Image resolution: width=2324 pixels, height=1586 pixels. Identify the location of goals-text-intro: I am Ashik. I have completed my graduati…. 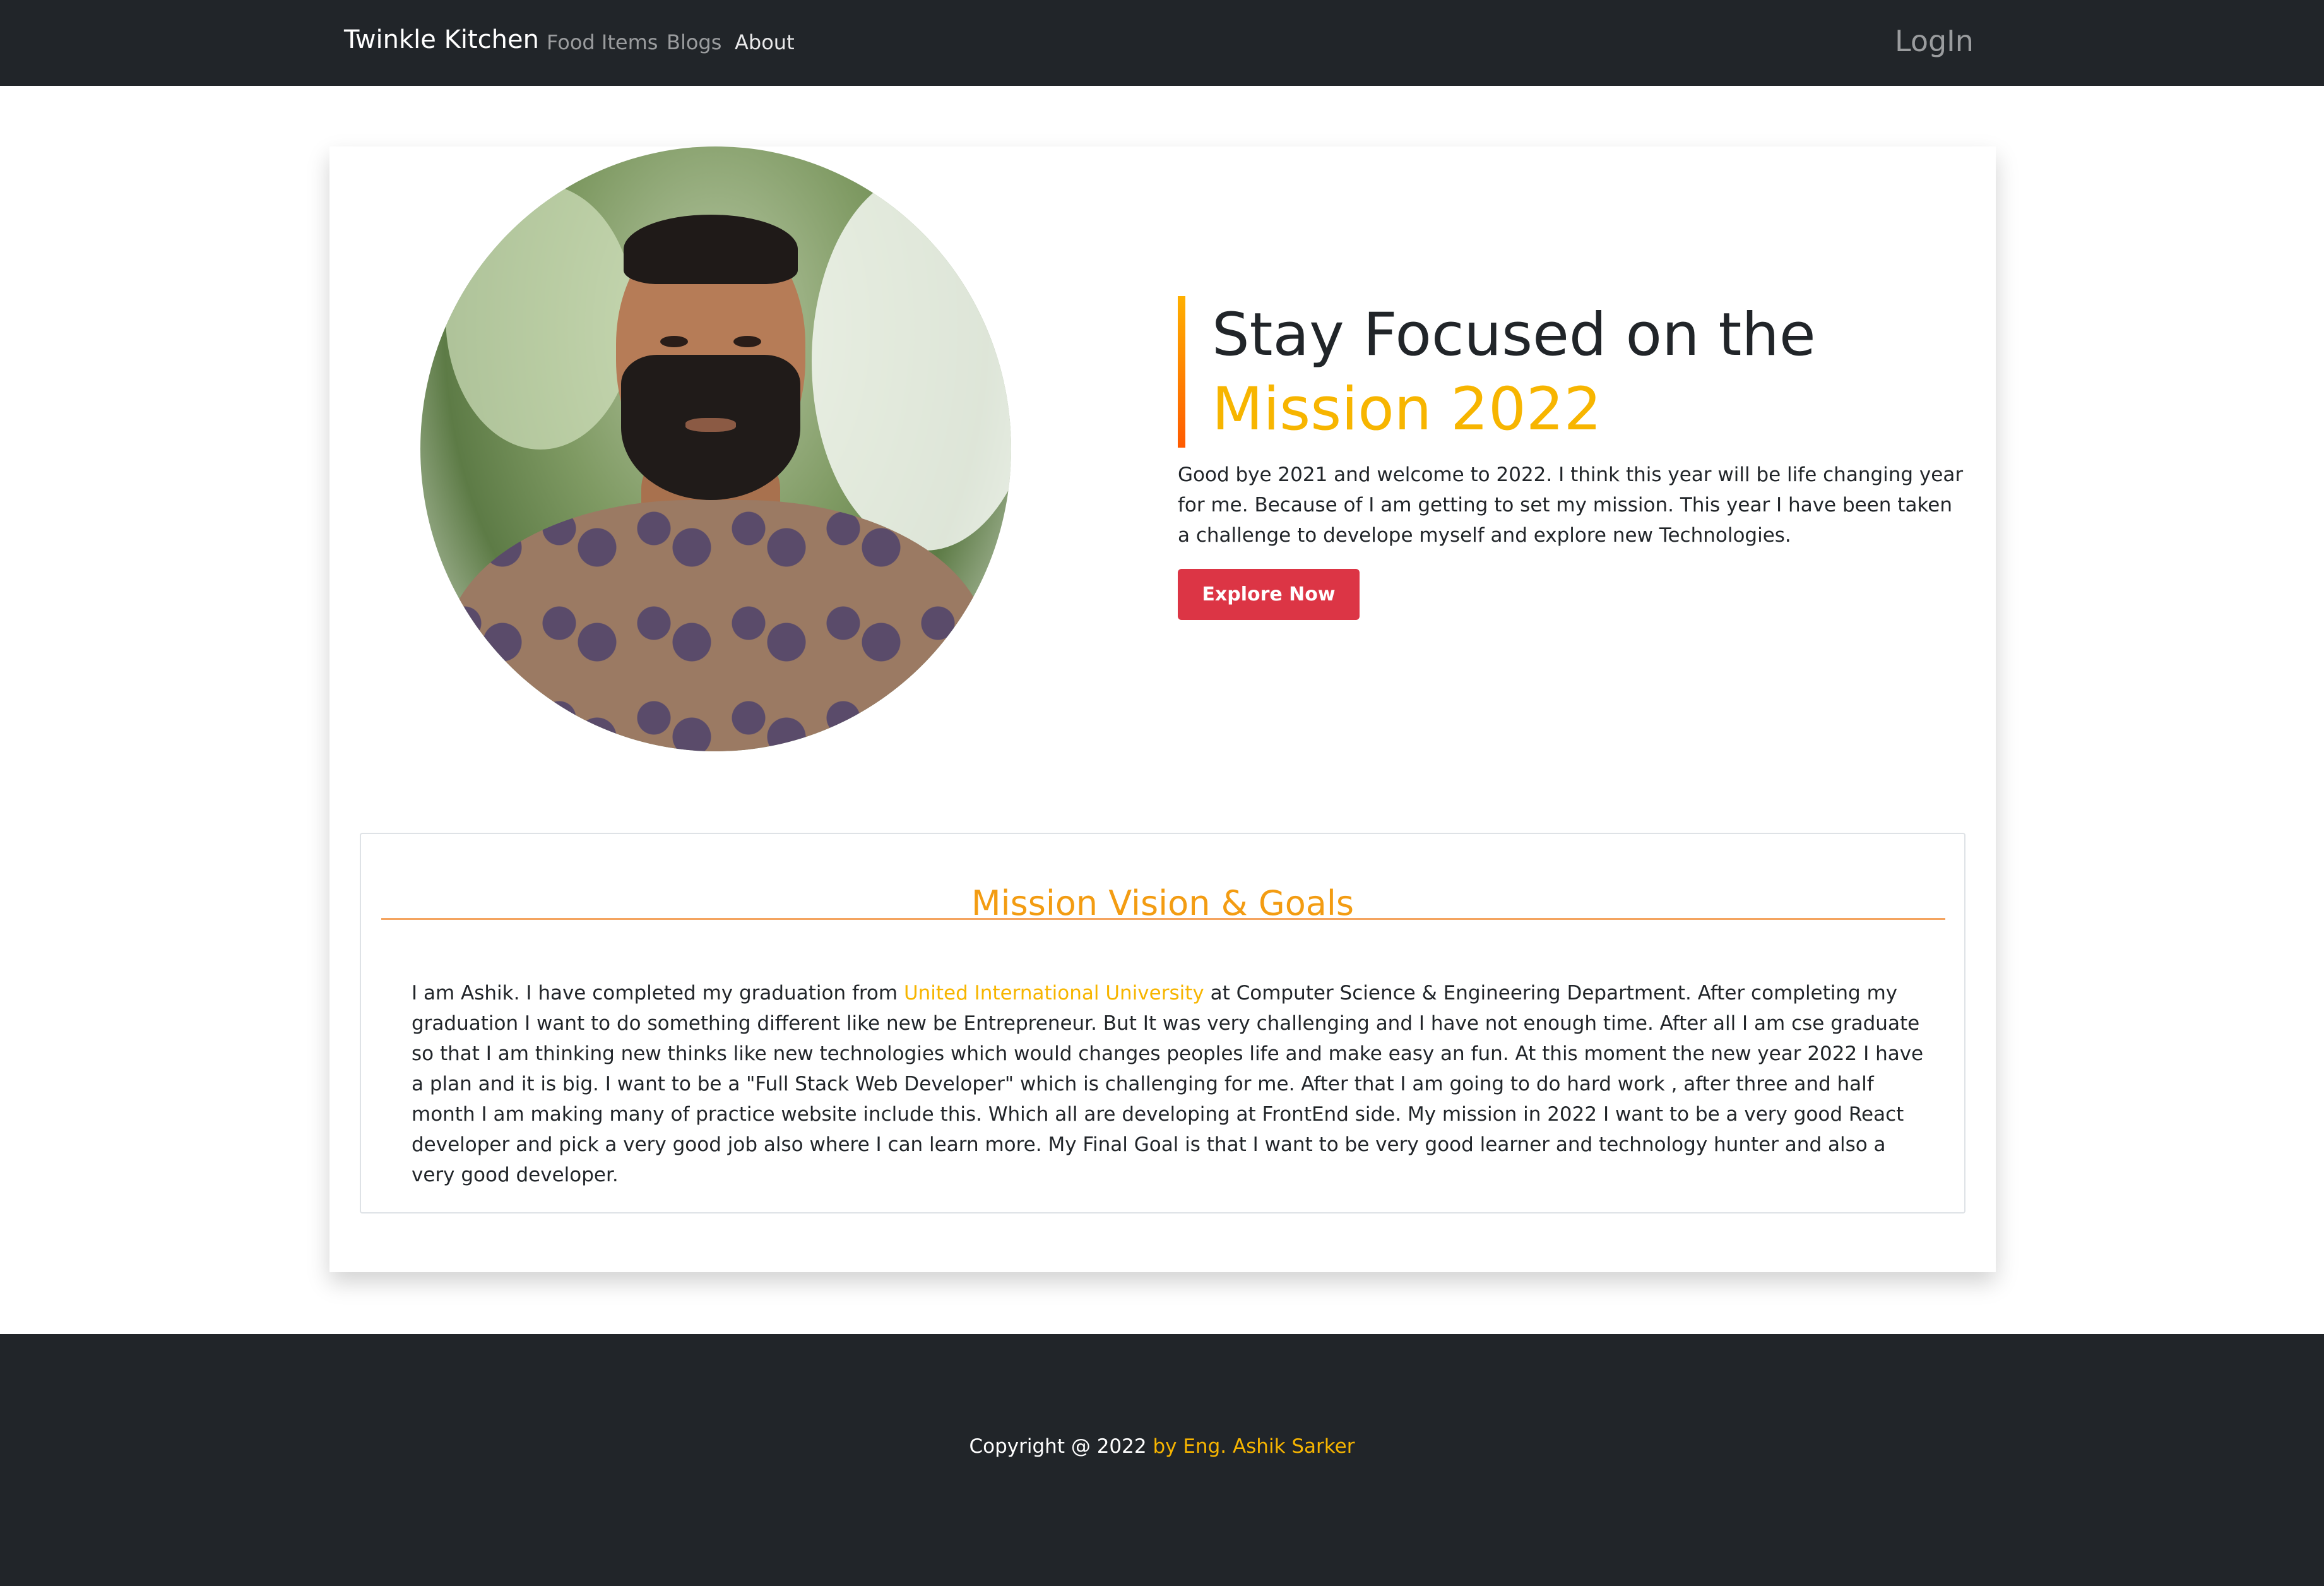
(658, 993).